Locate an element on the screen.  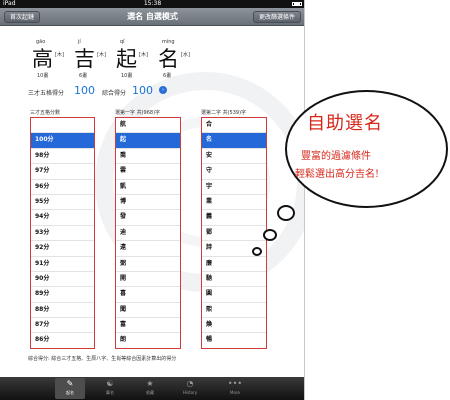
list-item: 朗 is located at coordinates (148, 340).